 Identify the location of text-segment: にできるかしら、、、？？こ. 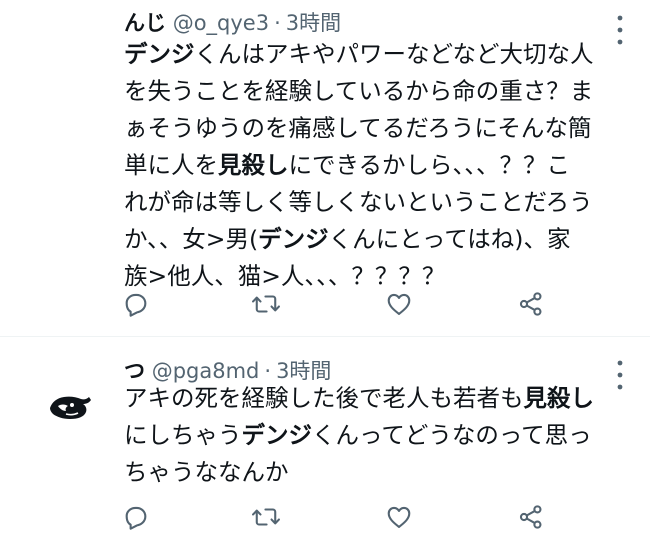
(429, 165).